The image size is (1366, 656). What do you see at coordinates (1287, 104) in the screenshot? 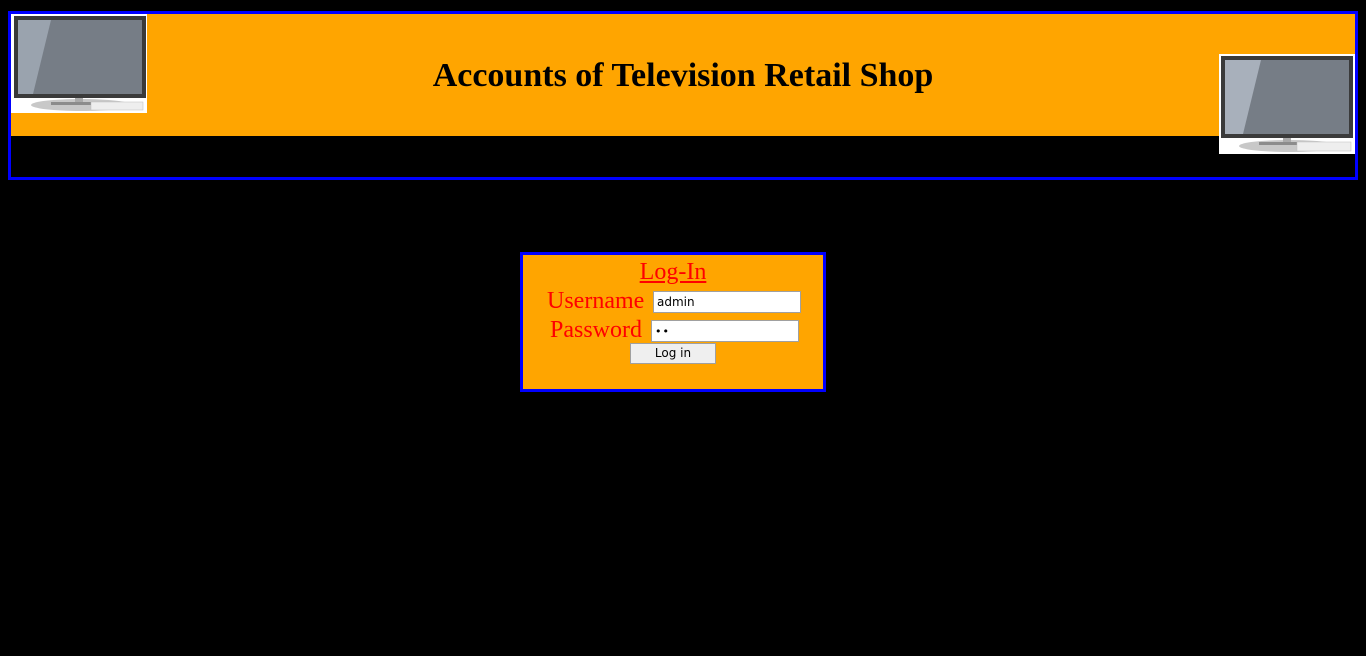
I see `television-icon` at bounding box center [1287, 104].